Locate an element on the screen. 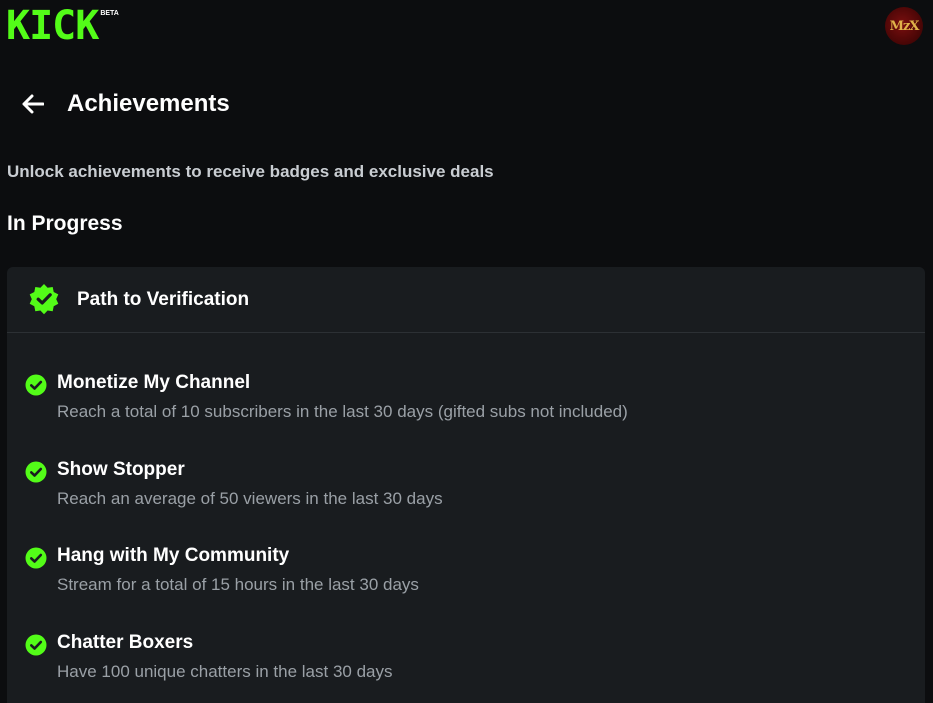 The height and width of the screenshot is (703, 933). beta-label: BETA is located at coordinates (109, 13).